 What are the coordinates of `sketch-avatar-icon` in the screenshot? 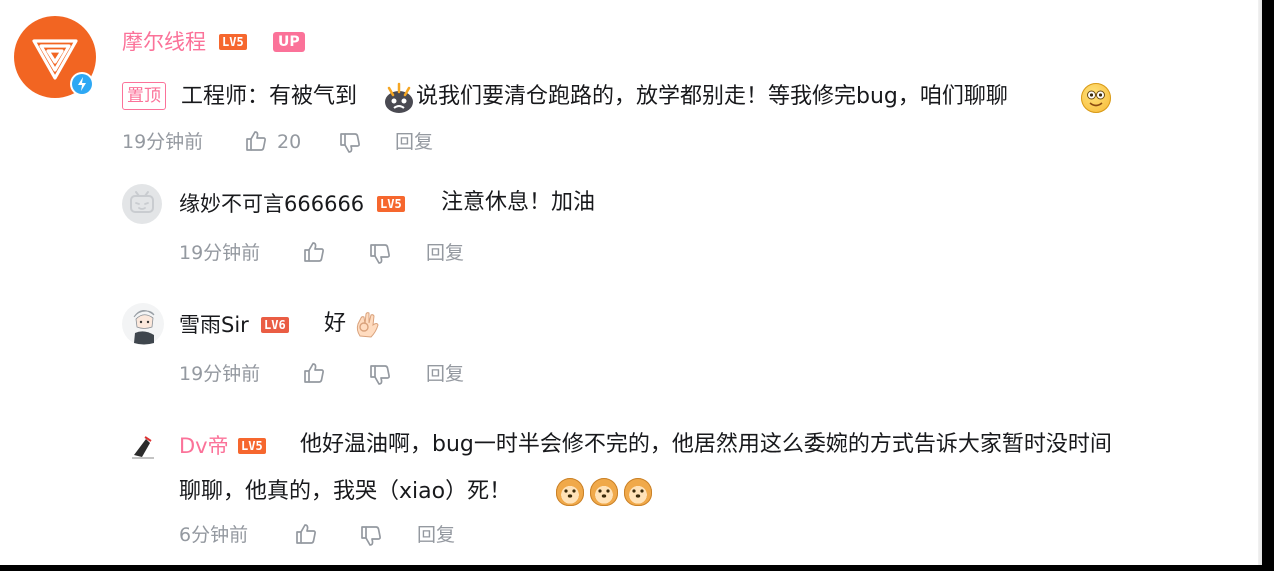 It's located at (143, 446).